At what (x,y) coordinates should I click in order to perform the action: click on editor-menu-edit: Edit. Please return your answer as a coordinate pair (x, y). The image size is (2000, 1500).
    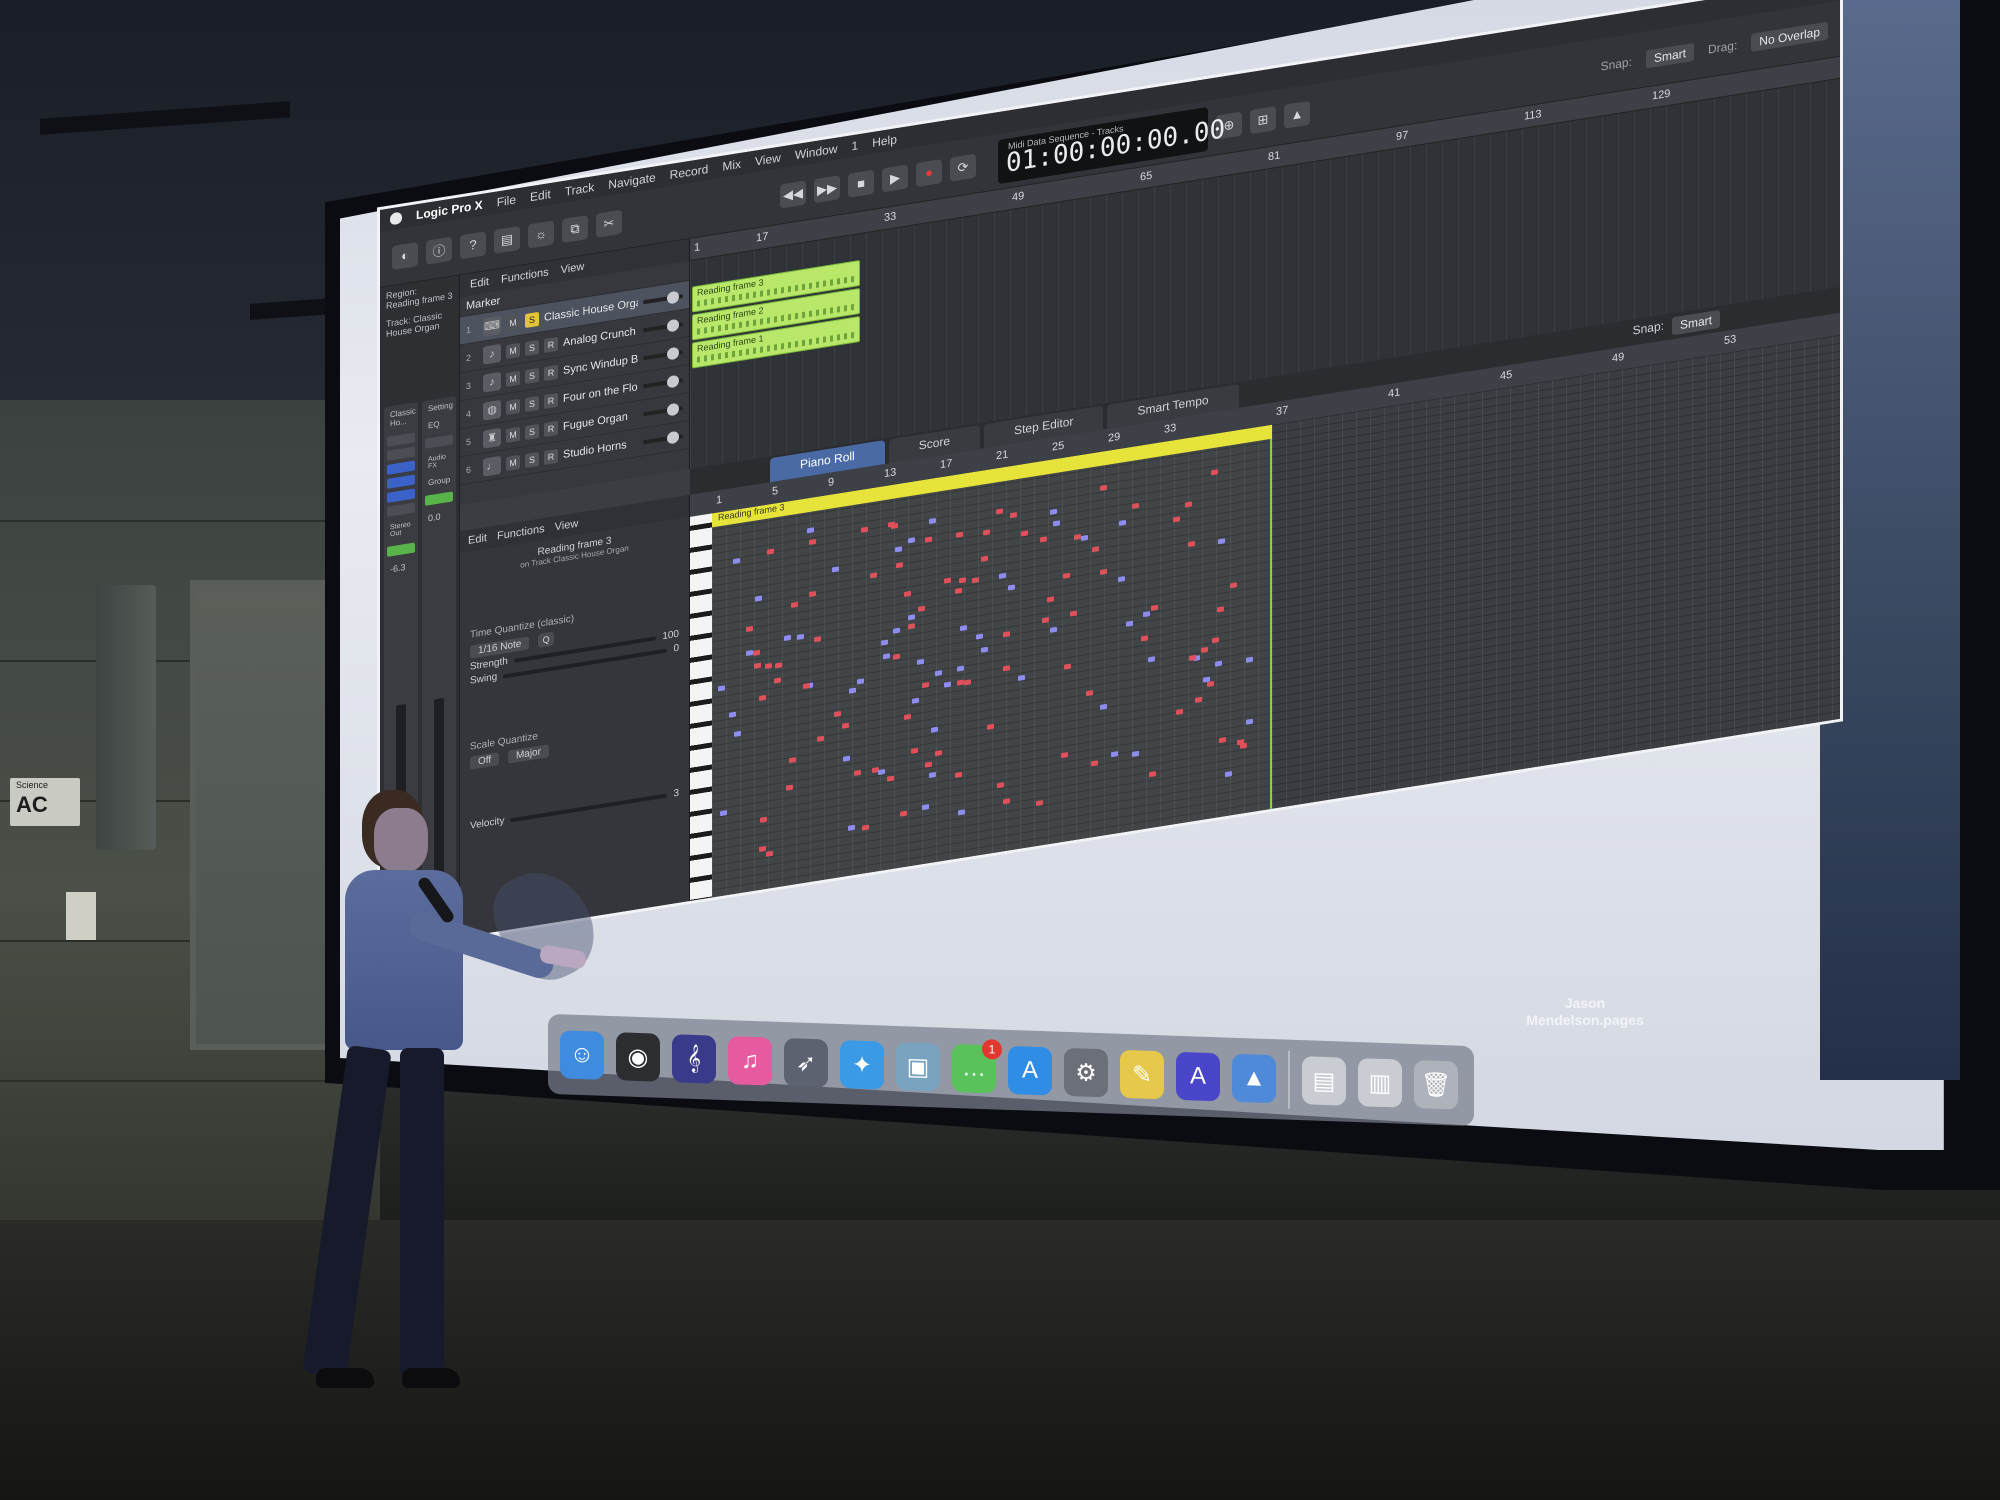
    Looking at the image, I should click on (477, 539).